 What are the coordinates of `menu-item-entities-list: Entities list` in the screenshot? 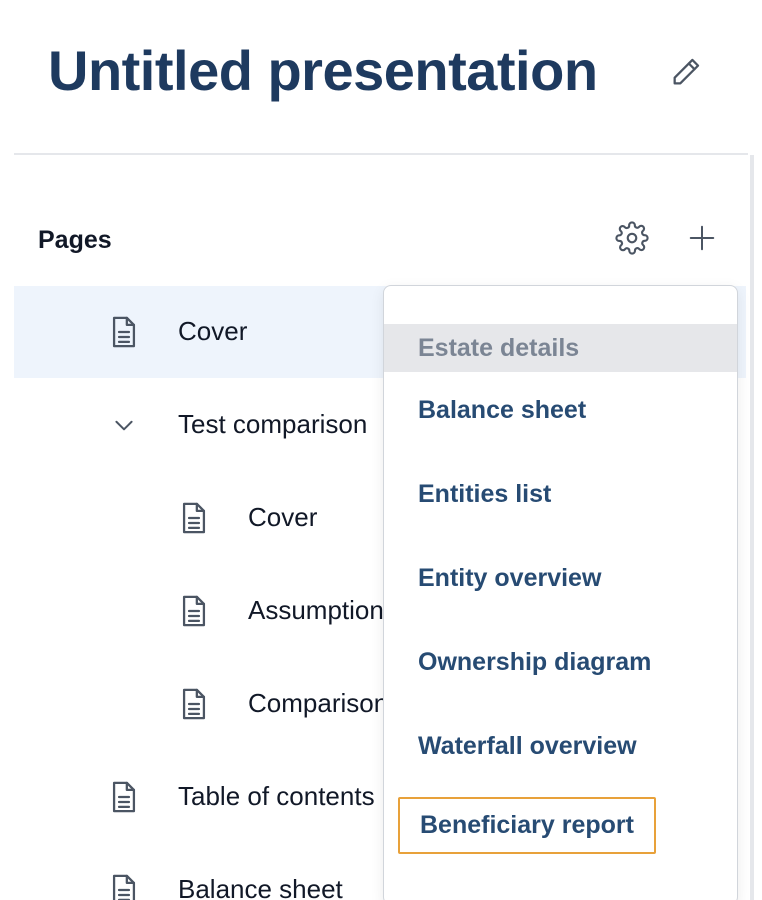 It's located at (484, 494).